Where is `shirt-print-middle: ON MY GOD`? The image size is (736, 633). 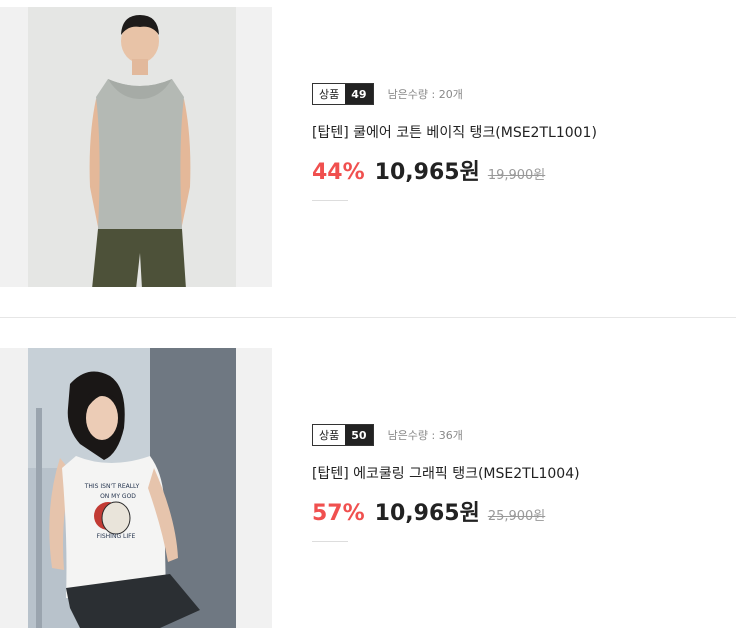
shirt-print-middle: ON MY GOD is located at coordinates (118, 496).